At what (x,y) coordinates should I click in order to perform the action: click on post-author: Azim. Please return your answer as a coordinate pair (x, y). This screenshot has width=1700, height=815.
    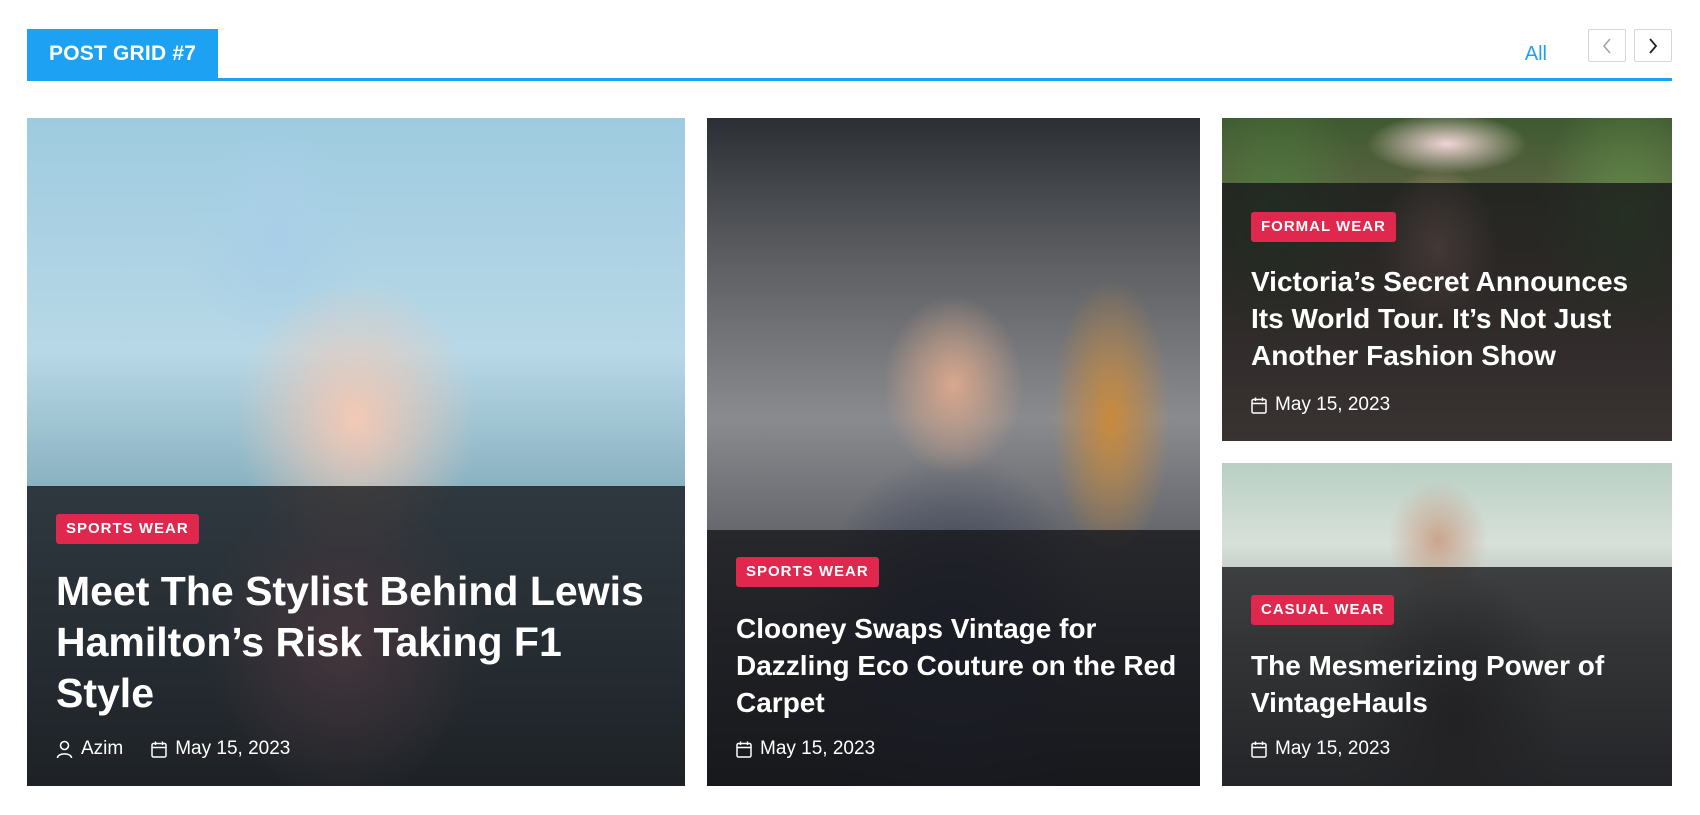
    Looking at the image, I should click on (102, 749).